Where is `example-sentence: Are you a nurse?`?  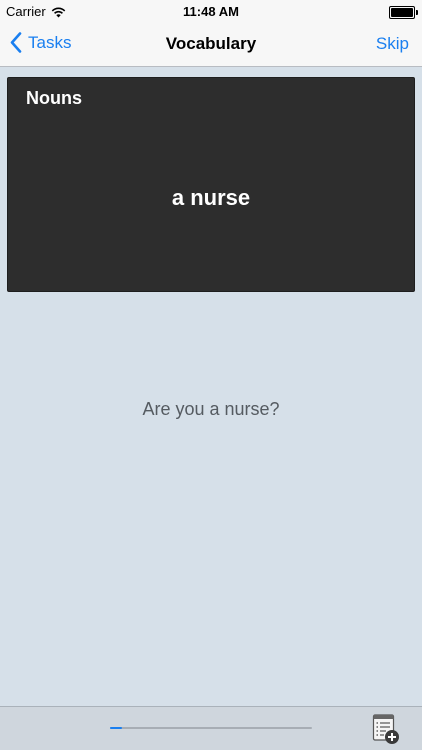
example-sentence: Are you a nurse? is located at coordinates (211, 409).